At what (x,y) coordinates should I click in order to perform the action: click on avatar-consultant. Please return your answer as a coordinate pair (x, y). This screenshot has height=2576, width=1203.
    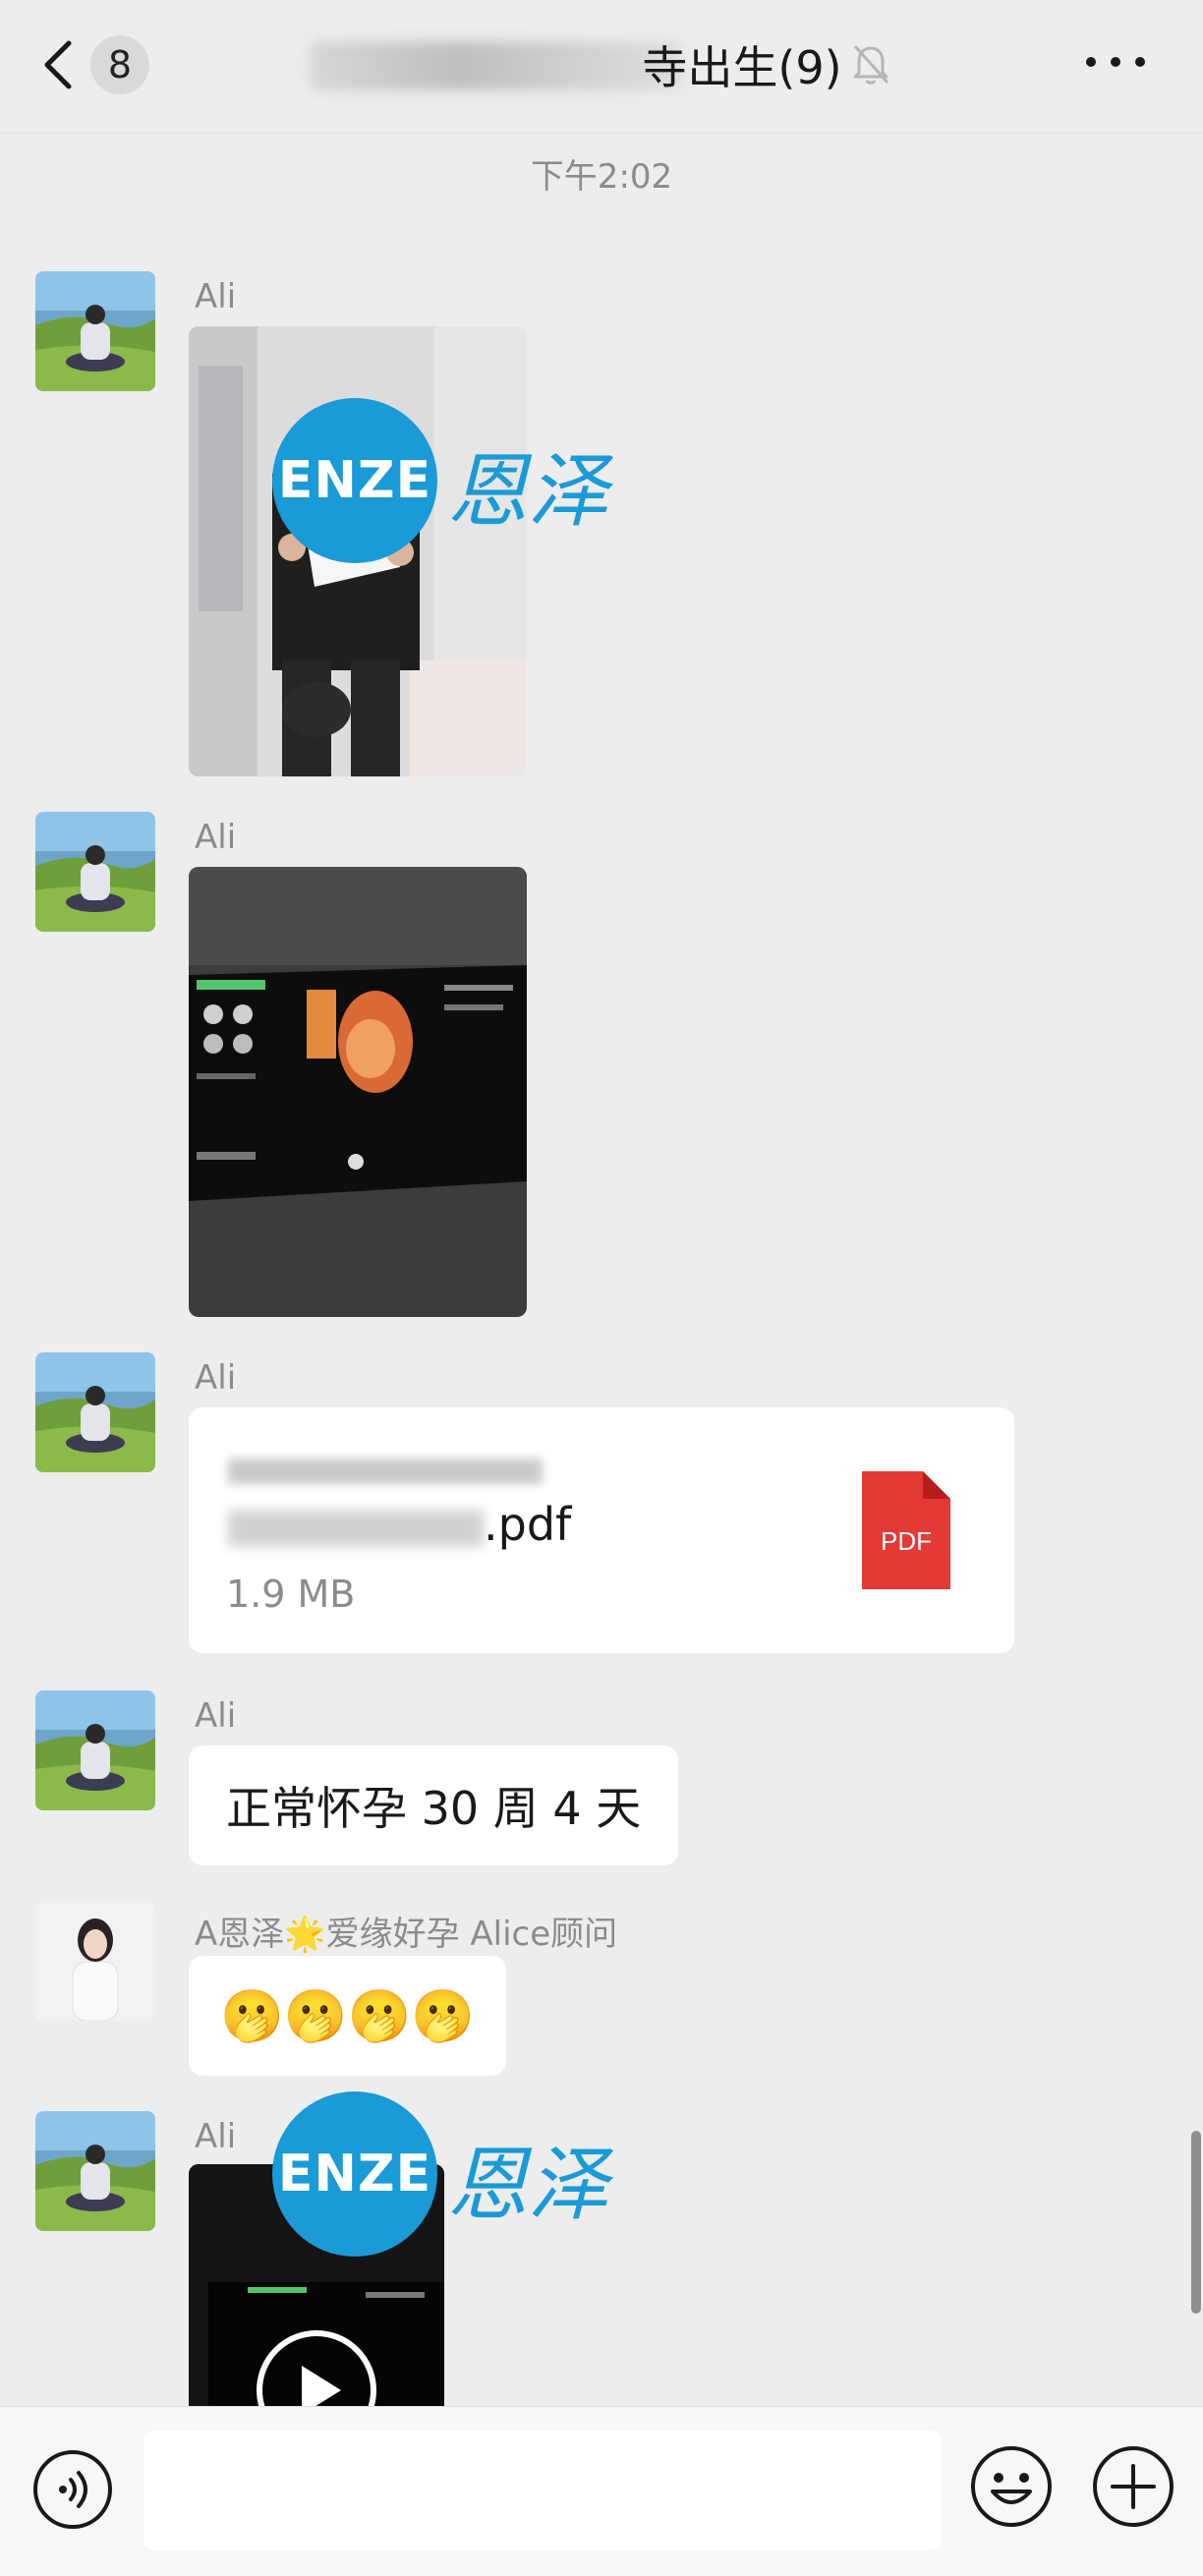
    Looking at the image, I should click on (95, 1961).